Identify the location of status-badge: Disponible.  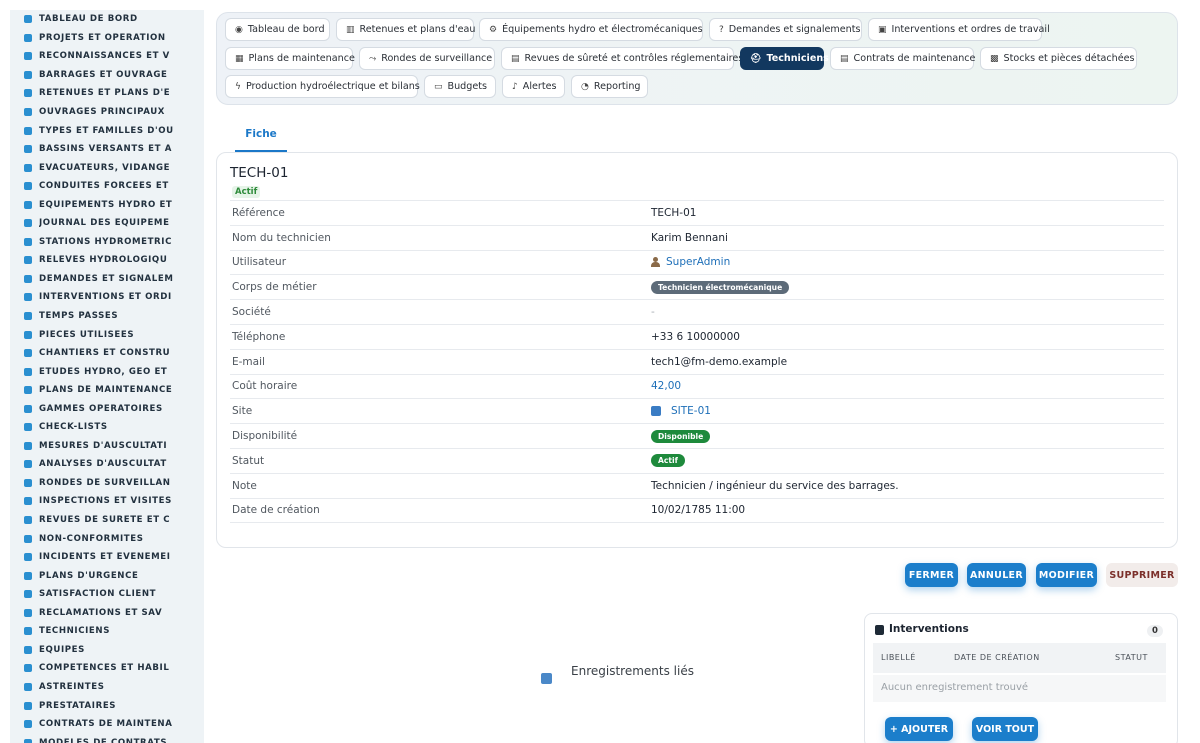
(681, 436).